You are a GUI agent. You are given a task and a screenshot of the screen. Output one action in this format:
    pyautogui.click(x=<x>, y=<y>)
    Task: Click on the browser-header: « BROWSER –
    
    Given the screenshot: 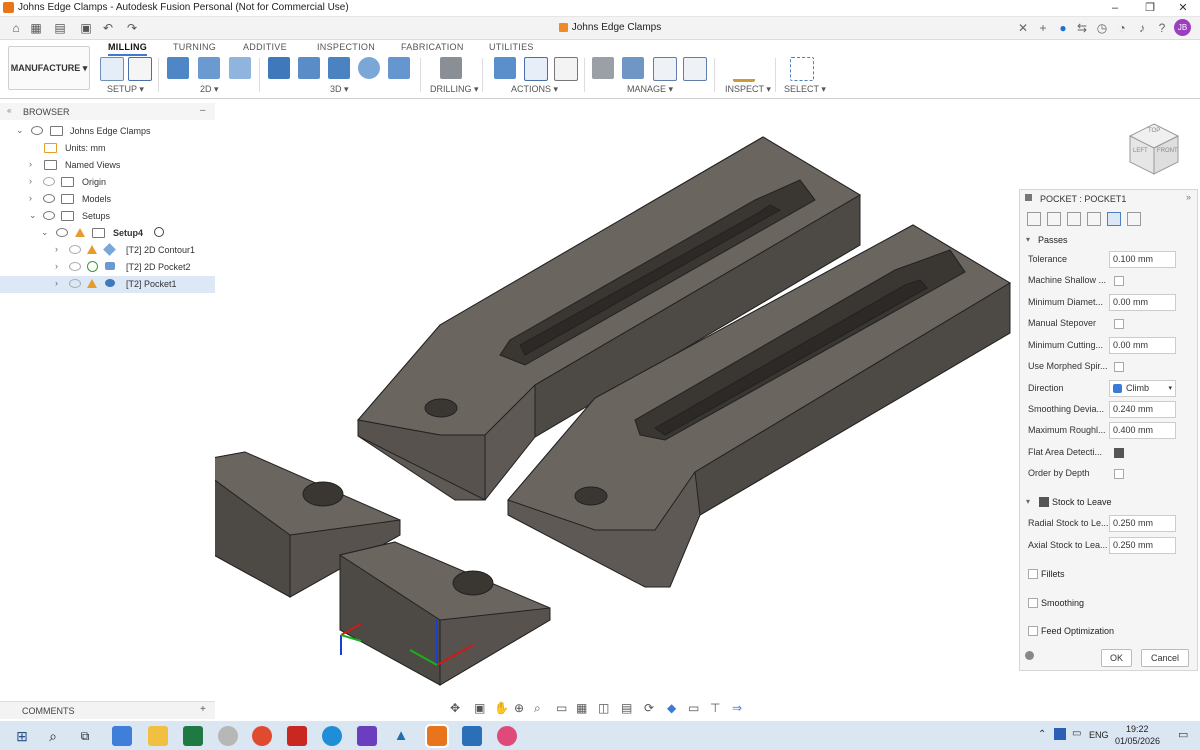 What is the action you would take?
    pyautogui.click(x=107, y=111)
    